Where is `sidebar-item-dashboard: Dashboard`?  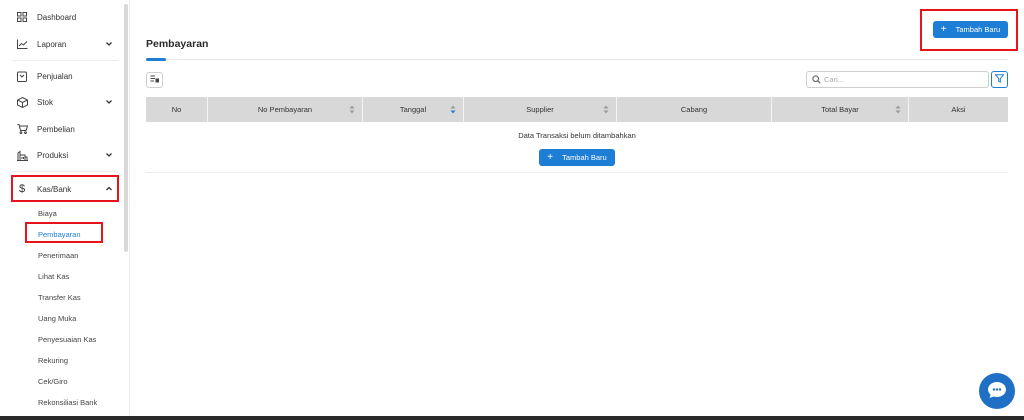 sidebar-item-dashboard: Dashboard is located at coordinates (66, 17).